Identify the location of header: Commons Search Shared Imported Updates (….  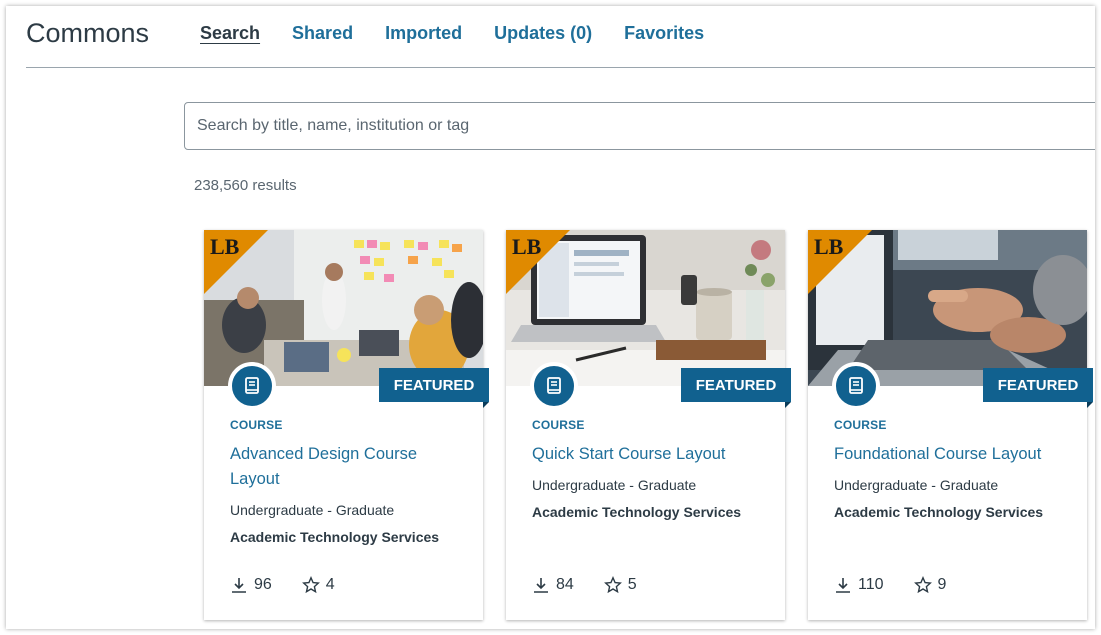
(550, 37).